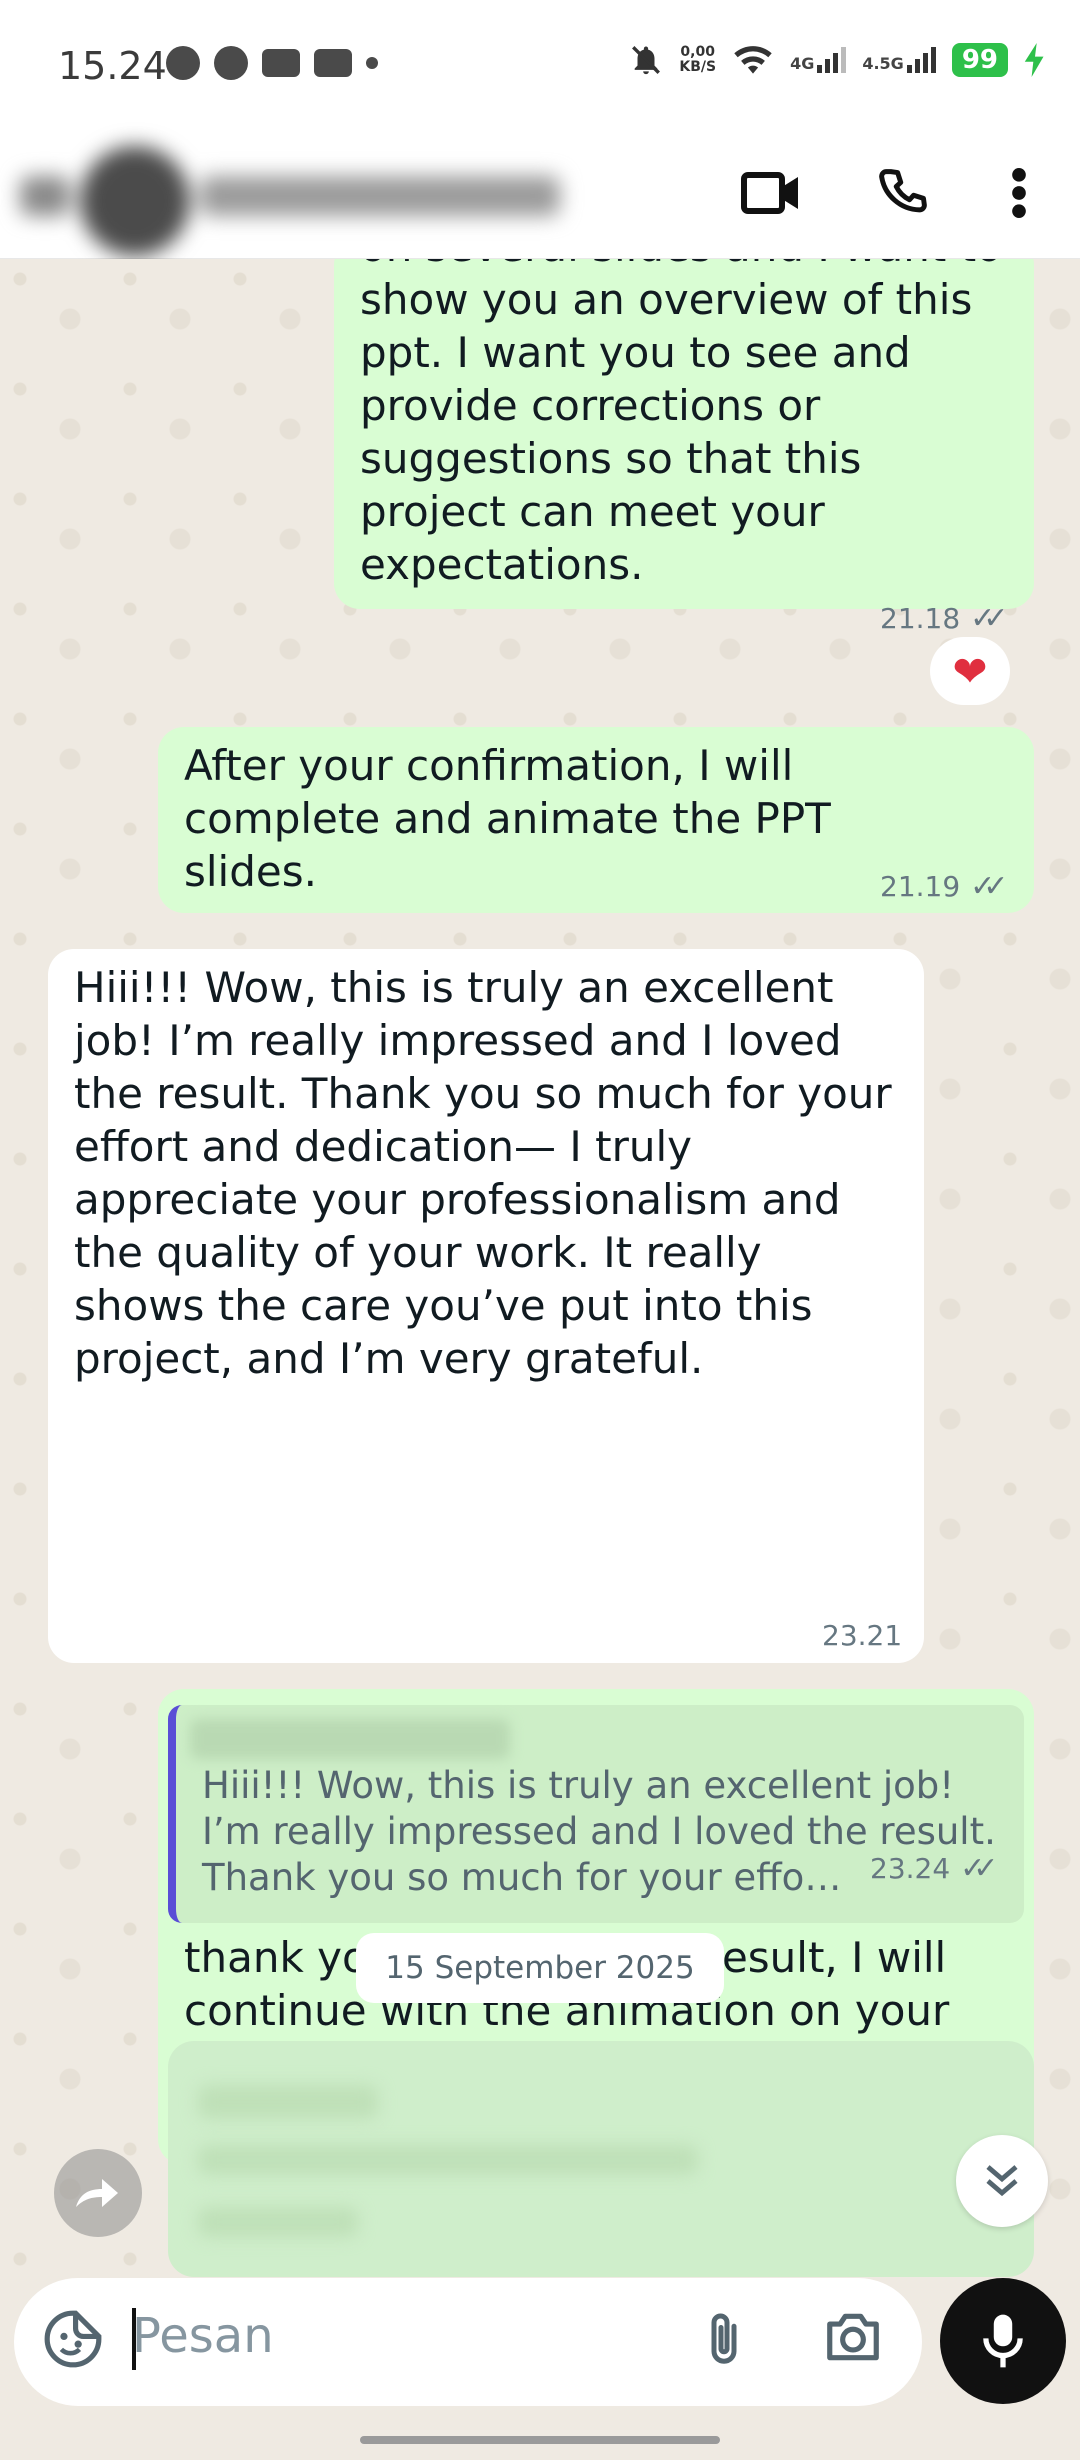 This screenshot has width=1080, height=2460. What do you see at coordinates (135, 201) in the screenshot?
I see `avatar` at bounding box center [135, 201].